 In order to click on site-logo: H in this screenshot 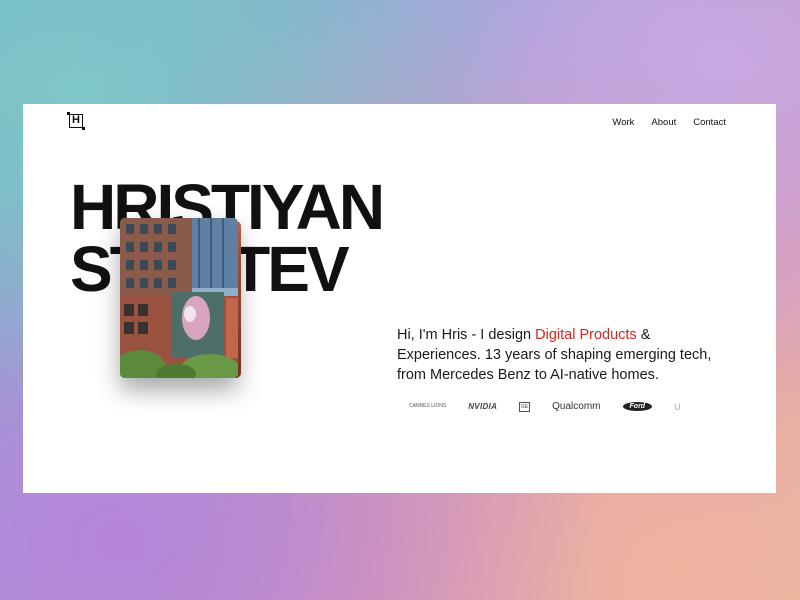, I will do `click(76, 121)`.